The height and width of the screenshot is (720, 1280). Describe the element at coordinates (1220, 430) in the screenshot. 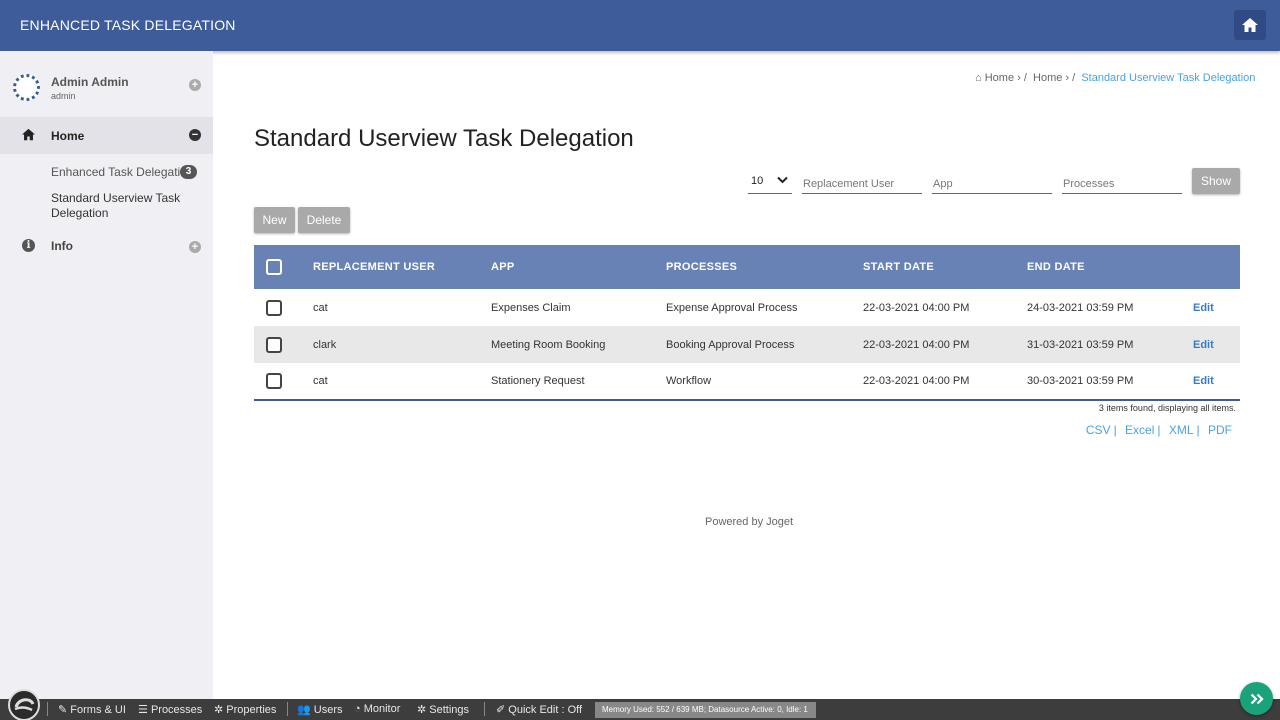

I see `export-pdf-link: PDF` at that location.